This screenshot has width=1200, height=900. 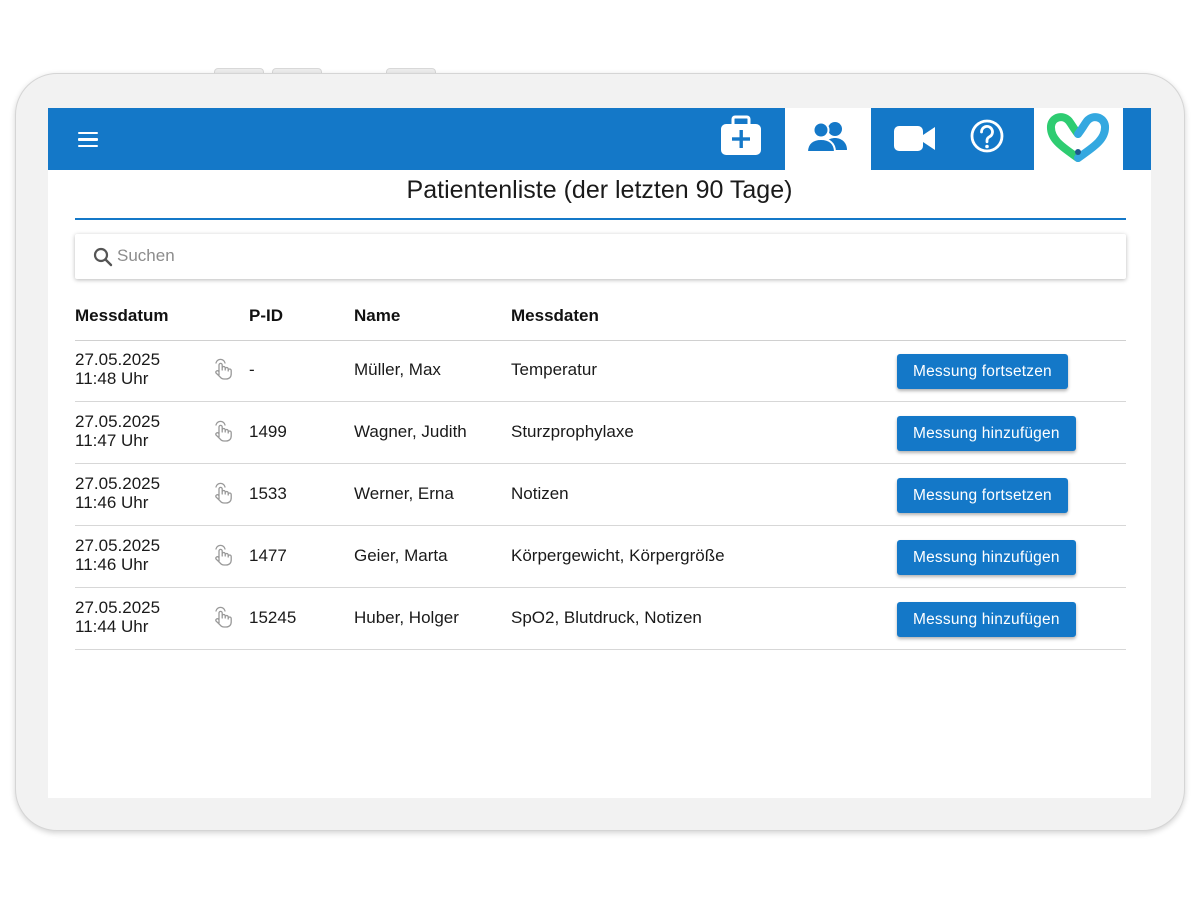 I want to click on patients-icon, so click(x=826, y=137).